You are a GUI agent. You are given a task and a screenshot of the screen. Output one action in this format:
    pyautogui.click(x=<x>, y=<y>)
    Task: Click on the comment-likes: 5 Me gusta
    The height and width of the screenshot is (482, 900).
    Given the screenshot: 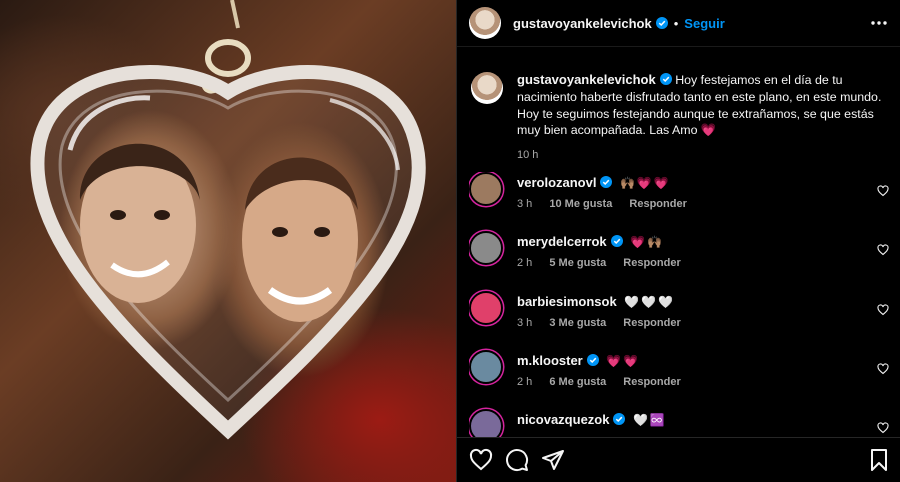 What is the action you would take?
    pyautogui.click(x=577, y=263)
    